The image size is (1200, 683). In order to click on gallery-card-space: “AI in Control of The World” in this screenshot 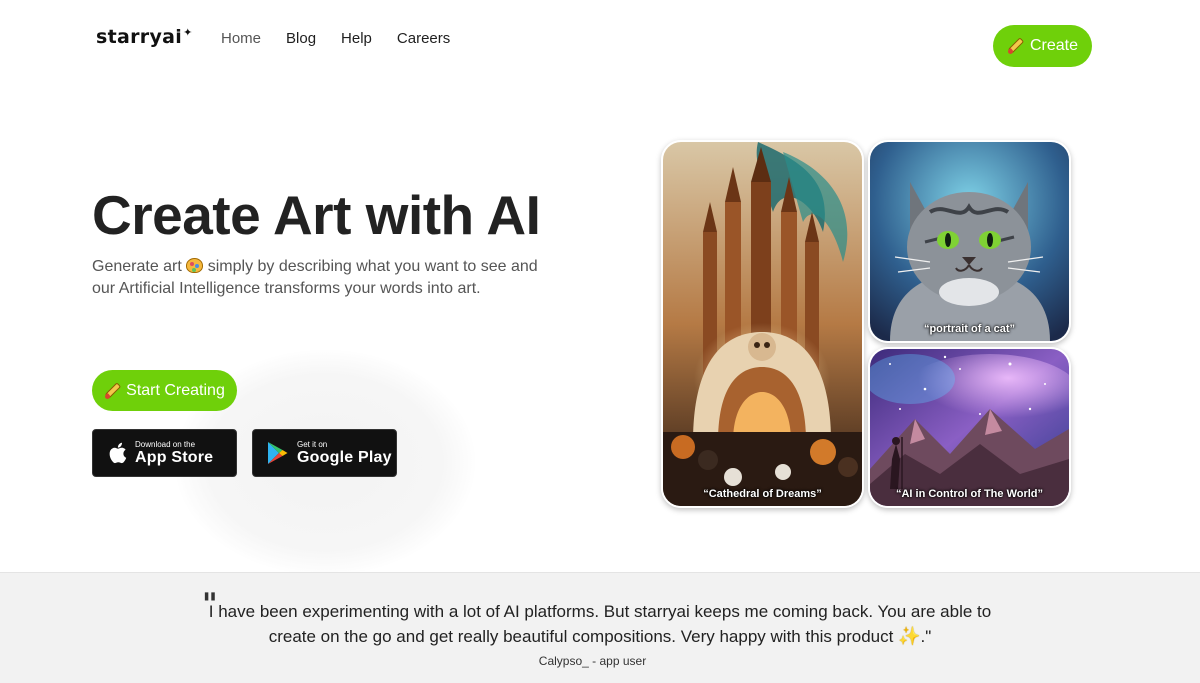, I will do `click(969, 427)`.